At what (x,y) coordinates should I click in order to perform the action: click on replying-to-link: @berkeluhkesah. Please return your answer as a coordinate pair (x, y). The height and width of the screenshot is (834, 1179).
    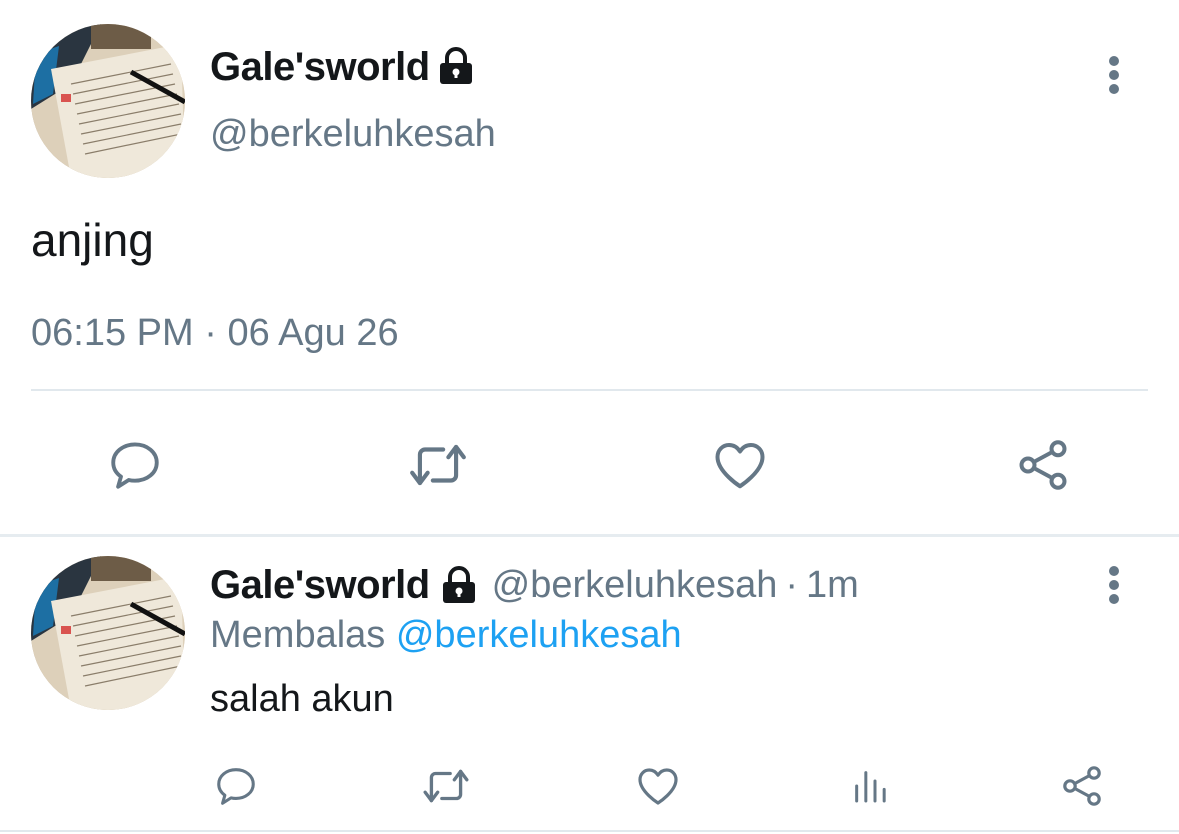
    Looking at the image, I should click on (539, 635).